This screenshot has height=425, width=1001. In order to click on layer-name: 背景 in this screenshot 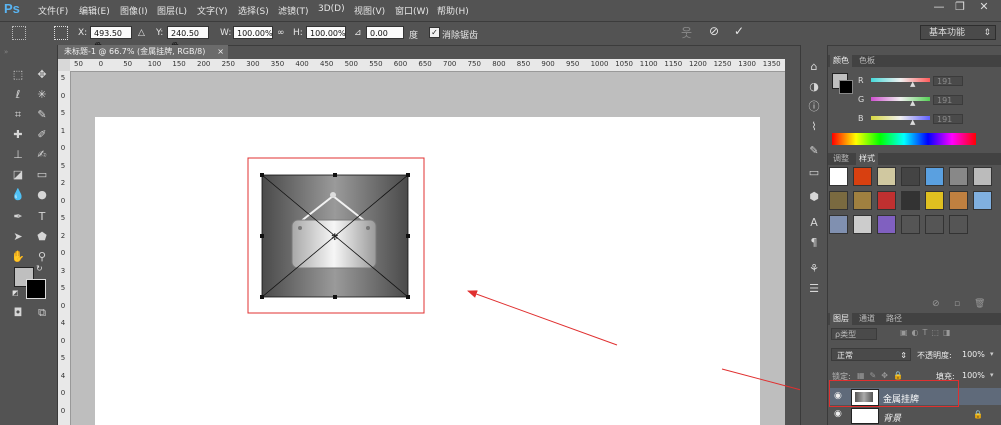, I will do `click(892, 417)`.